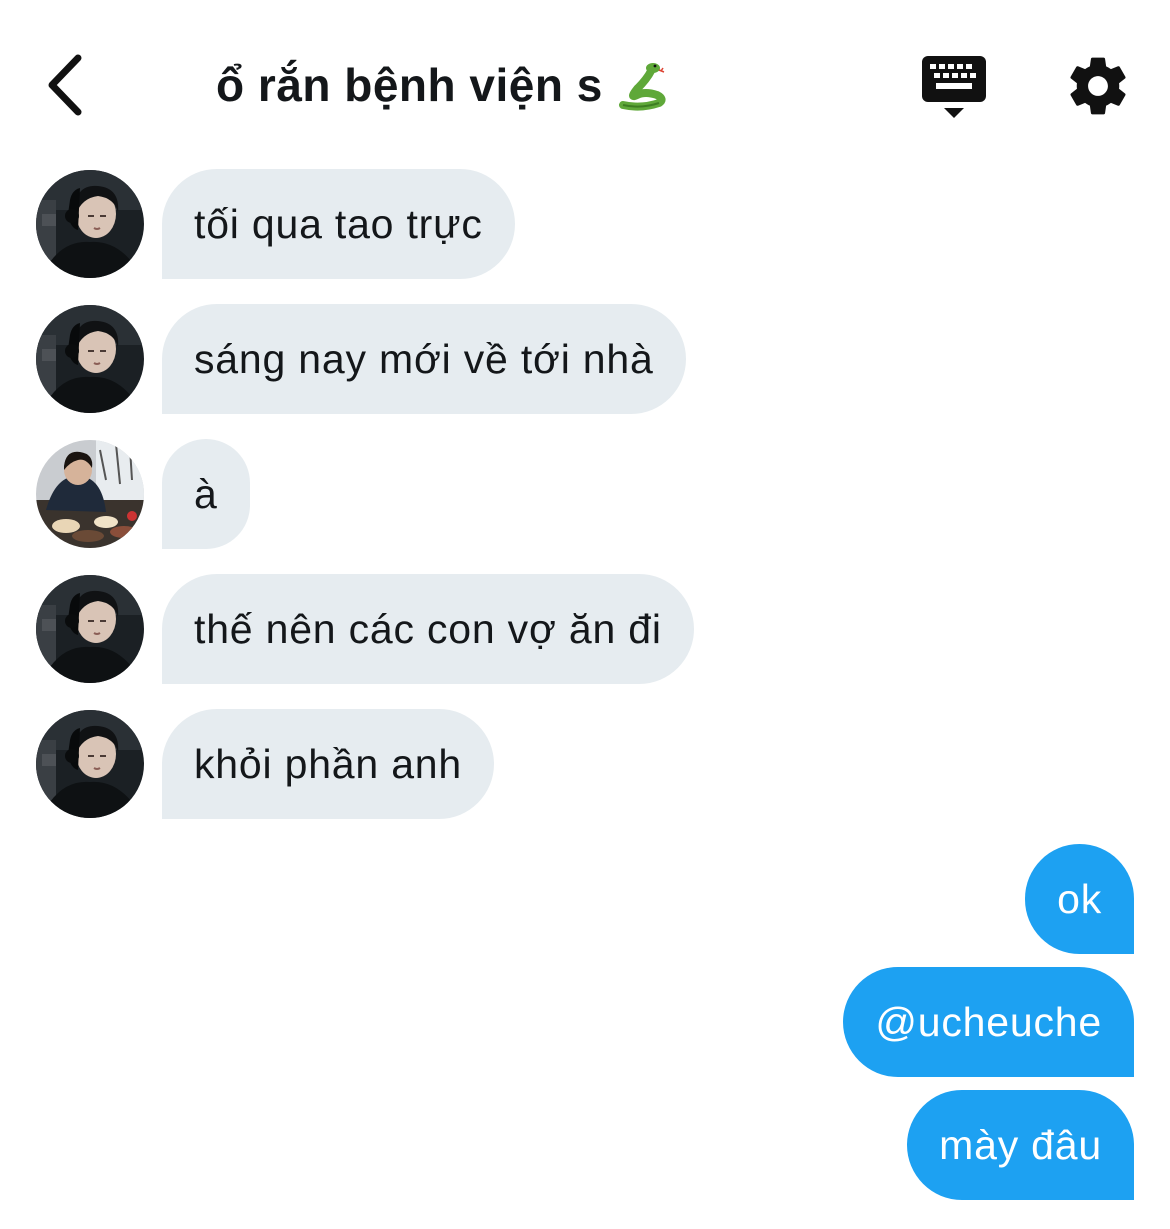 The height and width of the screenshot is (1229, 1170). I want to click on message-row-incoming: sáng nay mới về tới nhà, so click(361, 359).